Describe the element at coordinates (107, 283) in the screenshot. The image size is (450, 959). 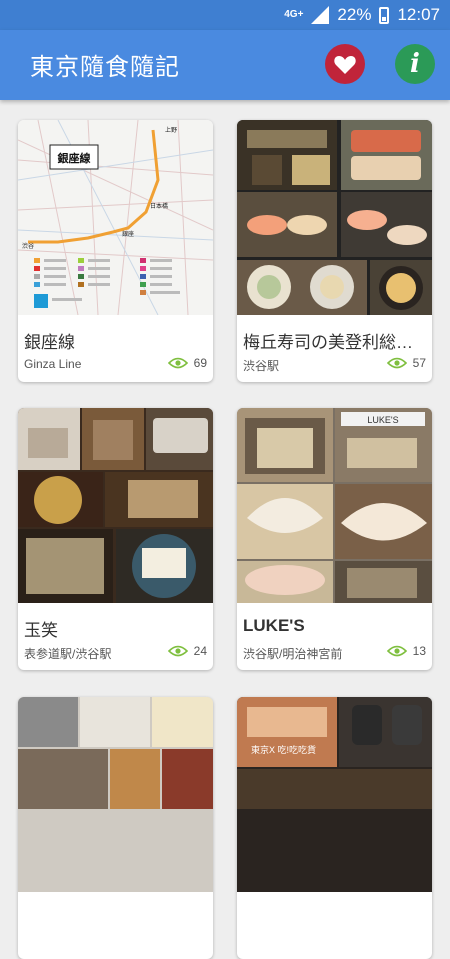
I see `line-legend` at that location.